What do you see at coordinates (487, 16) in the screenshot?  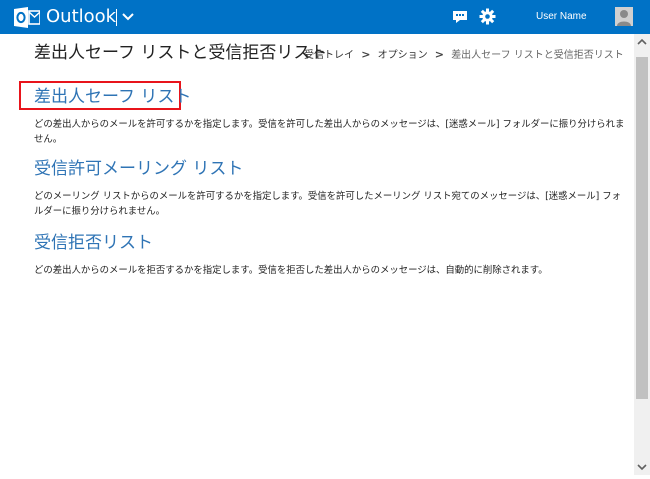 I see `gear-icon` at bounding box center [487, 16].